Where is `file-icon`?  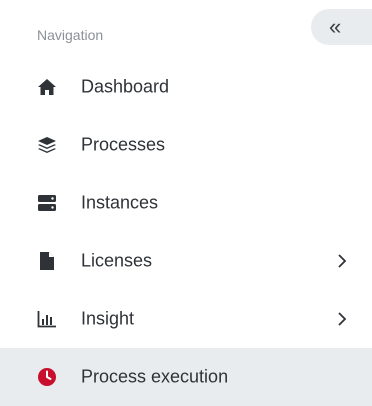
file-icon is located at coordinates (47, 261).